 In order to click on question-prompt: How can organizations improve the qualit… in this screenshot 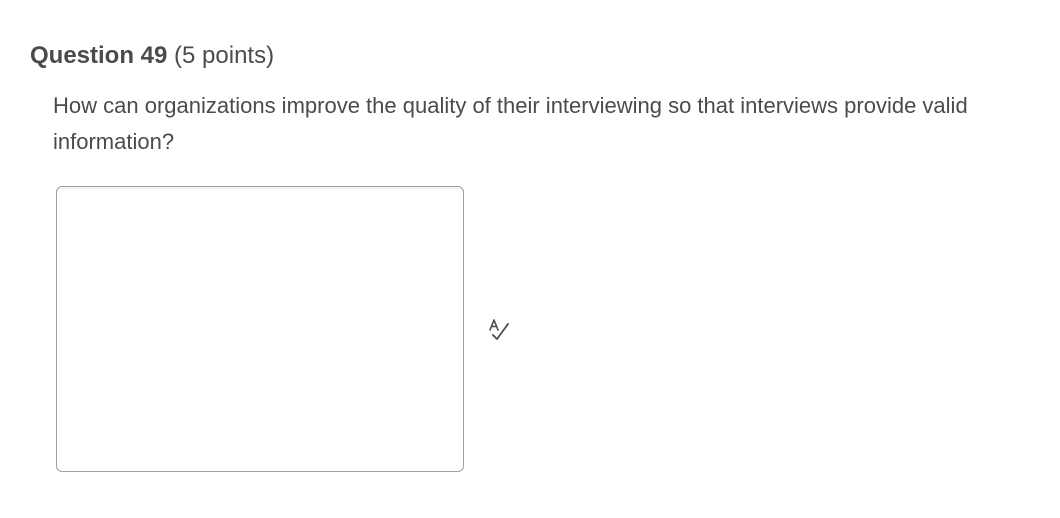, I will do `click(510, 123)`.